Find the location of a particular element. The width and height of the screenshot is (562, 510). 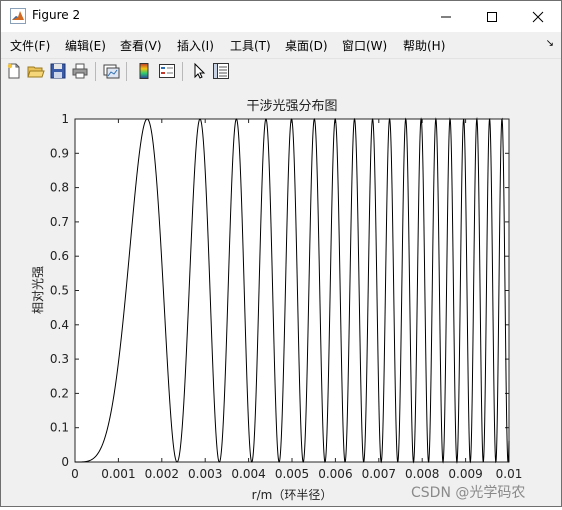

y-tick-label: 0.5 is located at coordinates (59, 291).